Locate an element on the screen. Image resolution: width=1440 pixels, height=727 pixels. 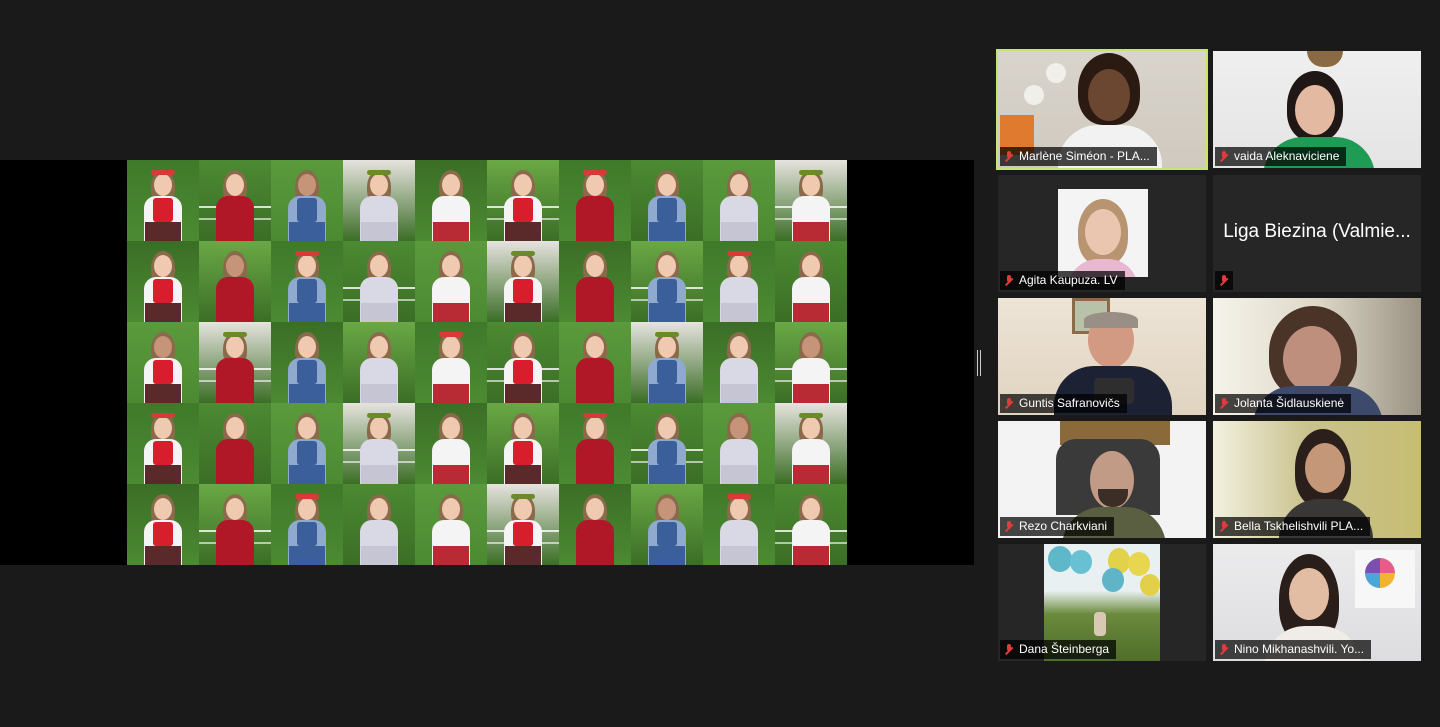
participant-tile-rezo: Rezo Charkviani is located at coordinates (1102, 479).